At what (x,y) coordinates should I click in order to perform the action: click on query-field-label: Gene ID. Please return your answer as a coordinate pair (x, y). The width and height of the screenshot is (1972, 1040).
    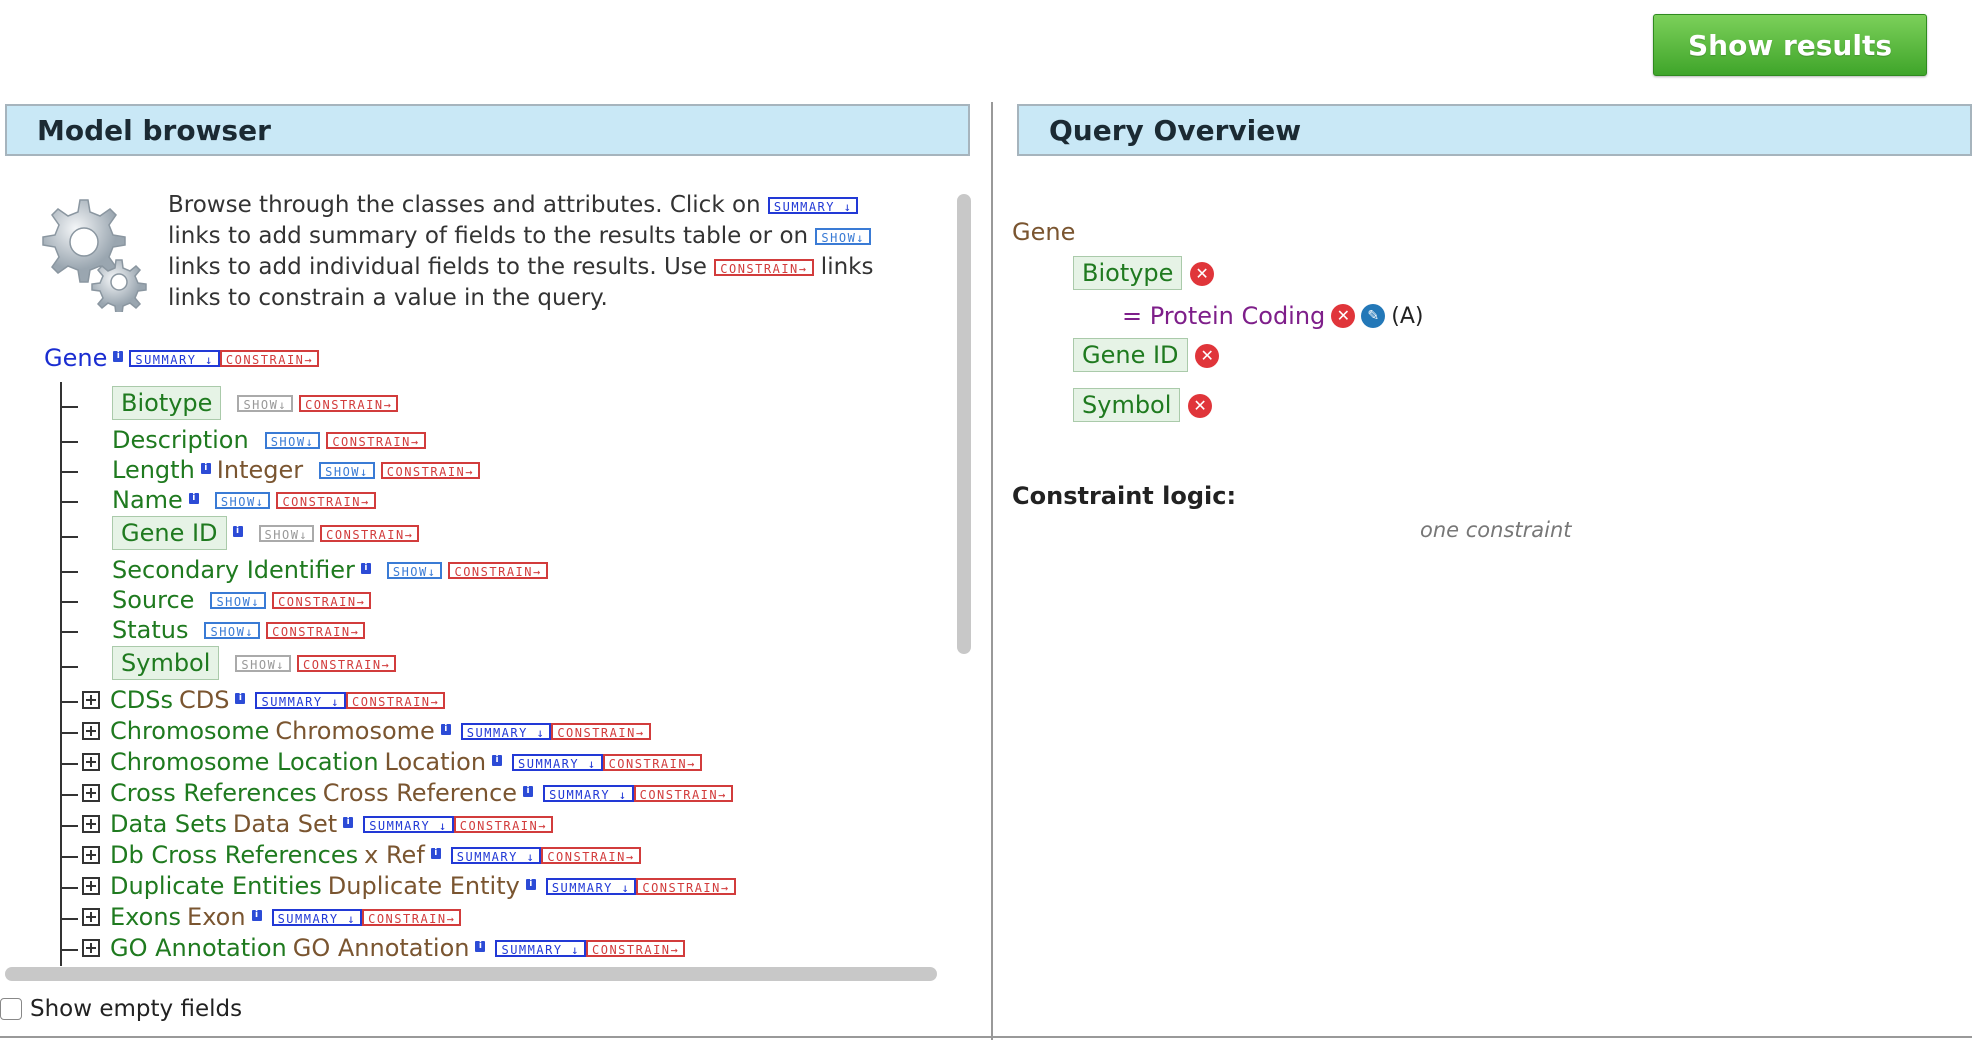
    Looking at the image, I should click on (1130, 355).